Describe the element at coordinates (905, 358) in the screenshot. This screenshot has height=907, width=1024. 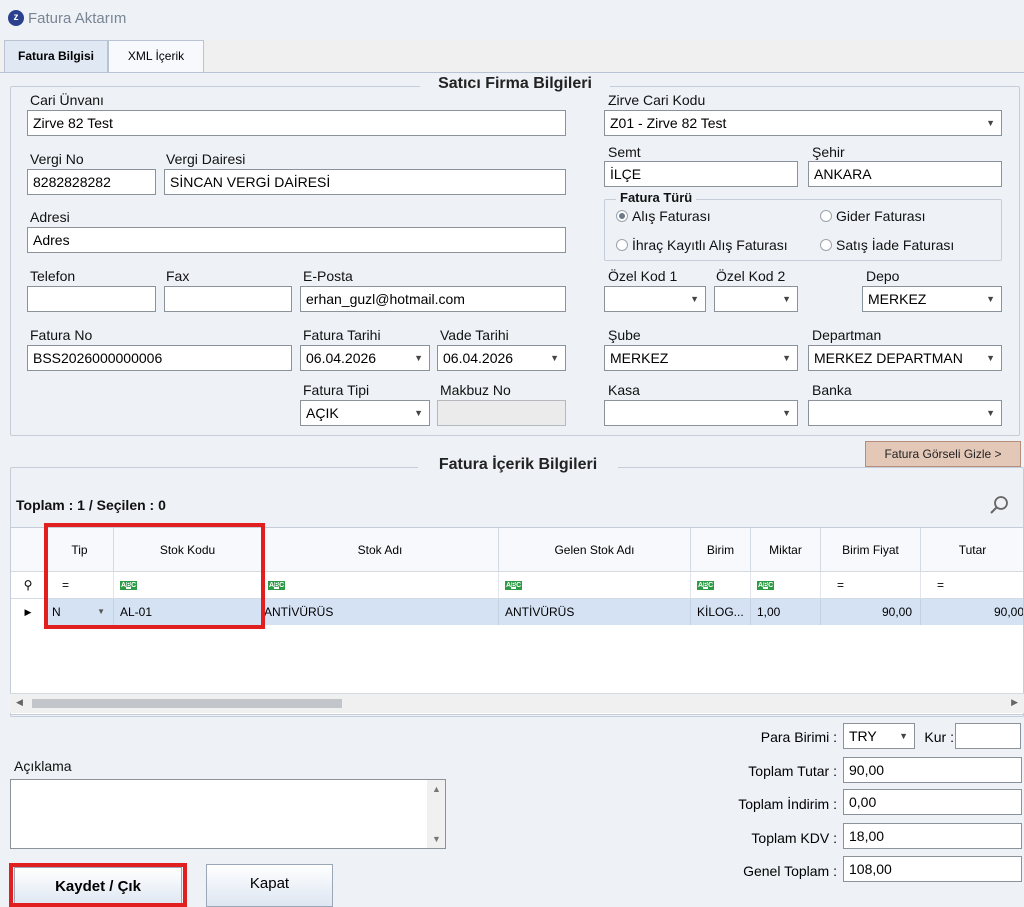
I see `departman-select: MERKEZ DEPARTMAN ▼` at that location.